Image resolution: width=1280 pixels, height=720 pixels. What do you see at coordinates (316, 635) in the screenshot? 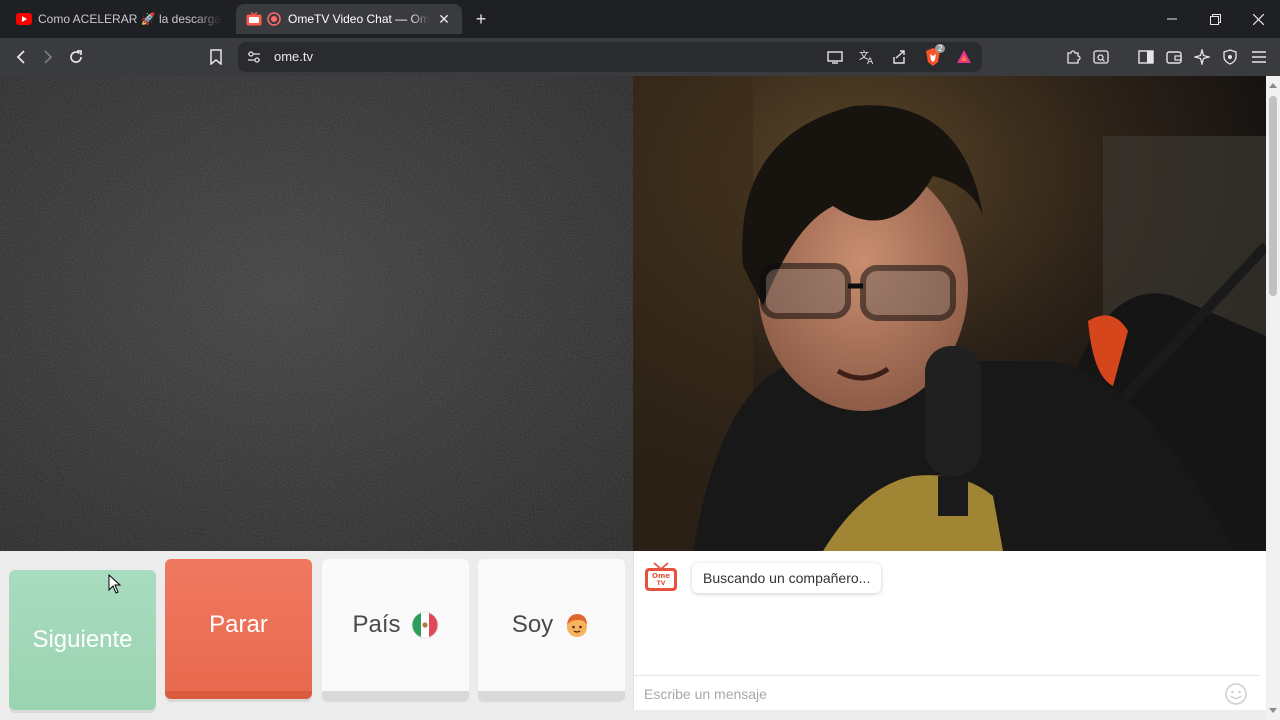
I see `chat-controls: Siguiente Parar País Soy` at bounding box center [316, 635].